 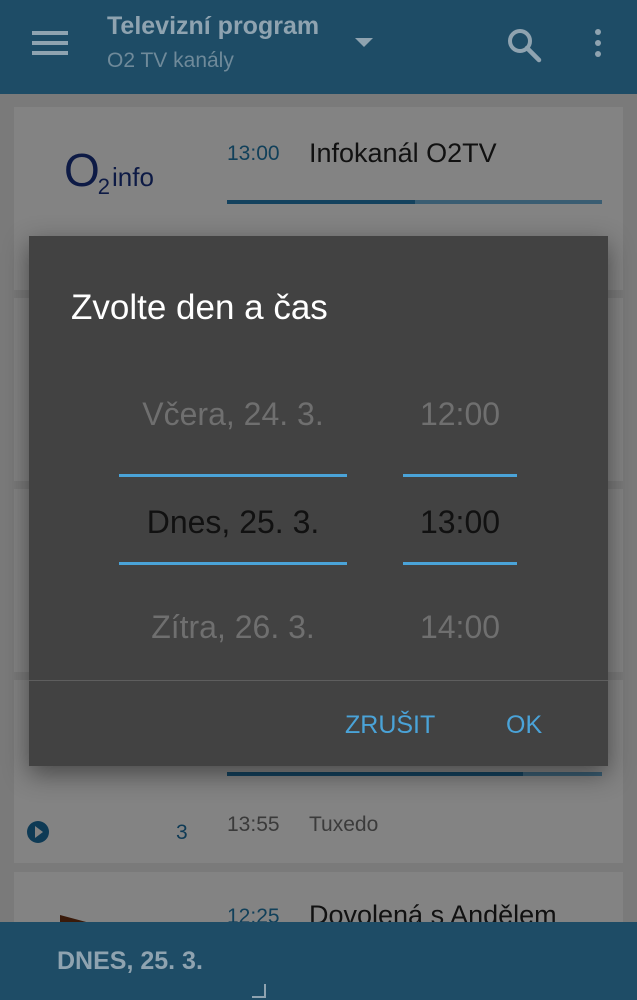 I want to click on app-bar: Televizní program O2 TV kanály, so click(x=318, y=47).